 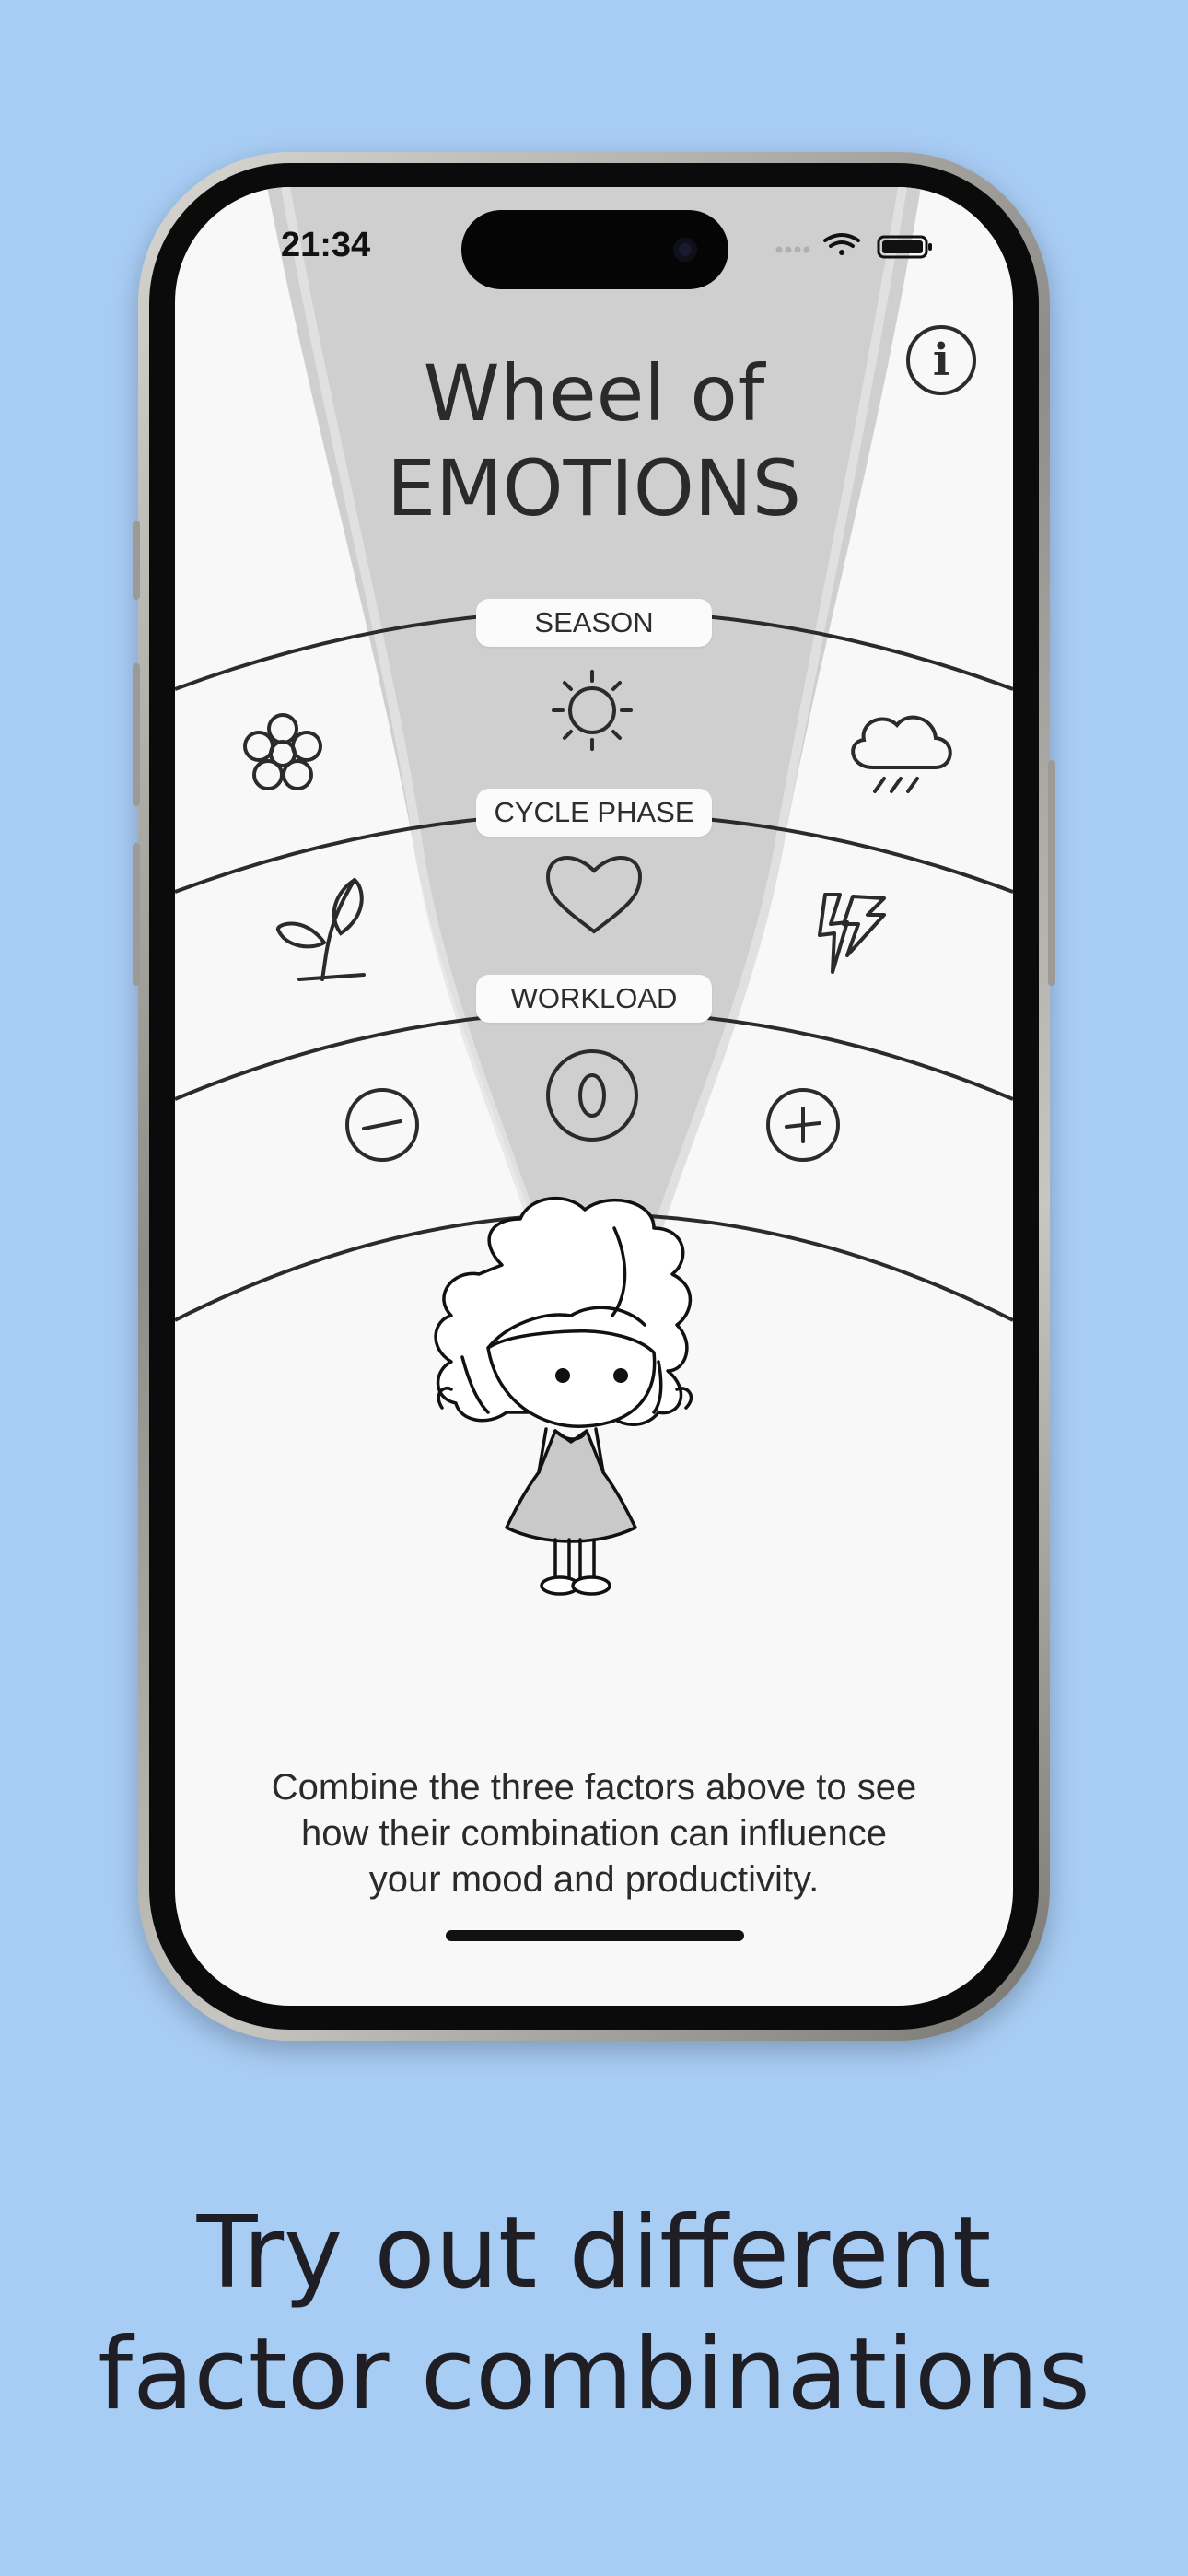 What do you see at coordinates (136, 914) in the screenshot?
I see `volume-down-button` at bounding box center [136, 914].